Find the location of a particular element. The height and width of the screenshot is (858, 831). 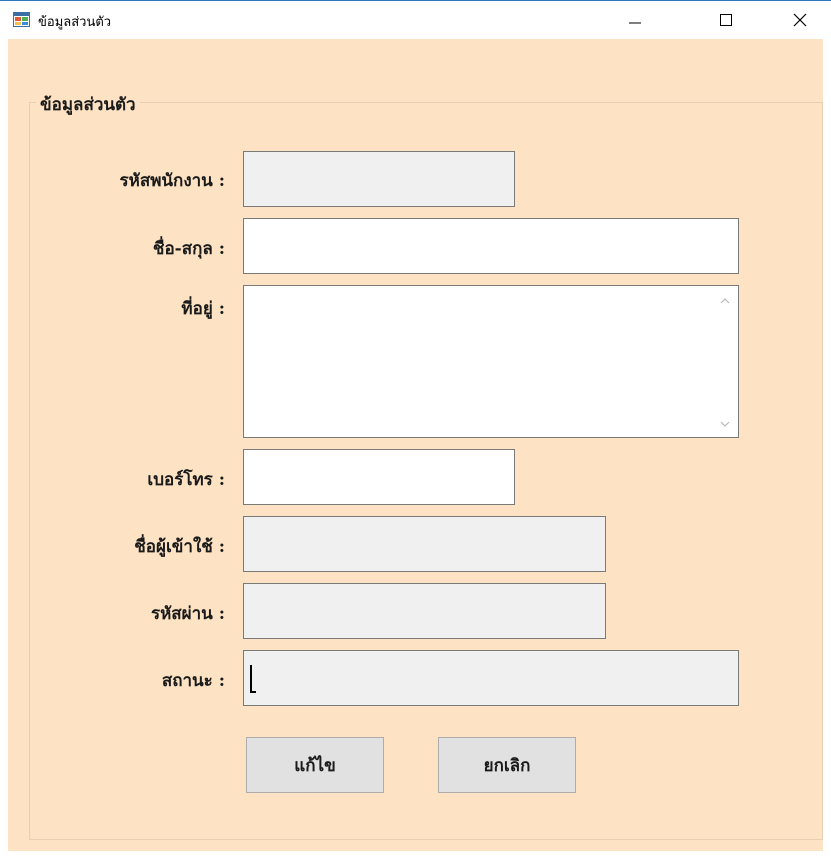

maximize-icon is located at coordinates (726, 20).